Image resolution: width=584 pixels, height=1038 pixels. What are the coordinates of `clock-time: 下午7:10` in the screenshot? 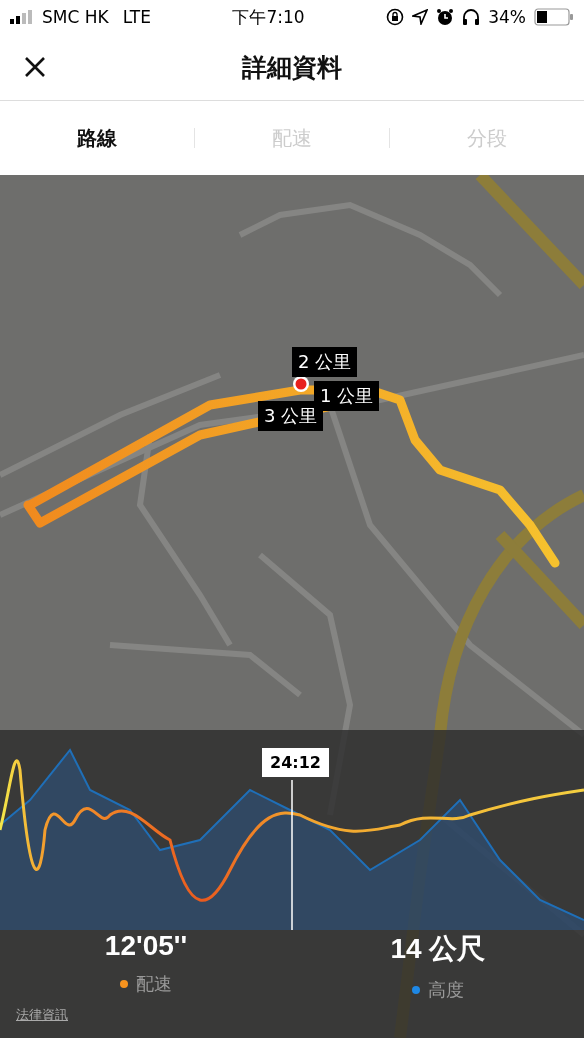 It's located at (268, 16).